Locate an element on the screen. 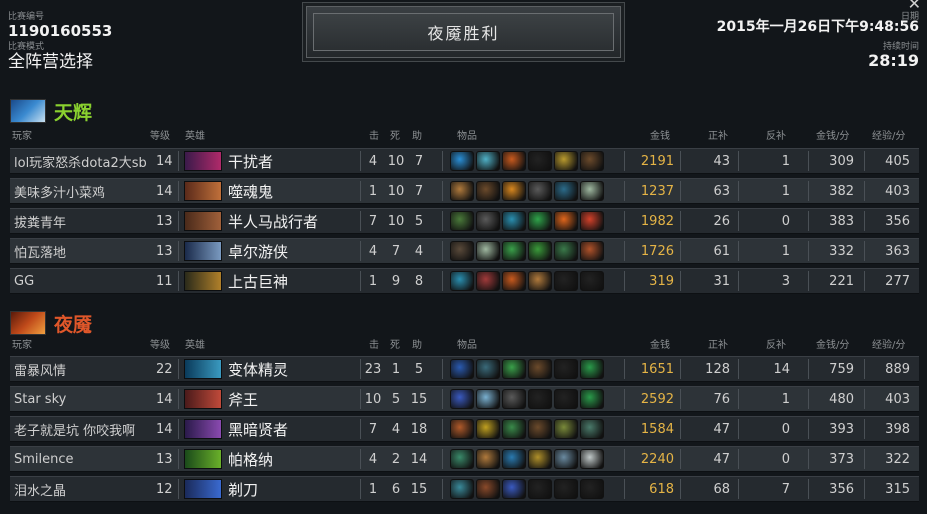  player-row: 怕瓦落地 13 卓尔游侠 4 7 4 1726 61 1 332 363 is located at coordinates (464, 251).